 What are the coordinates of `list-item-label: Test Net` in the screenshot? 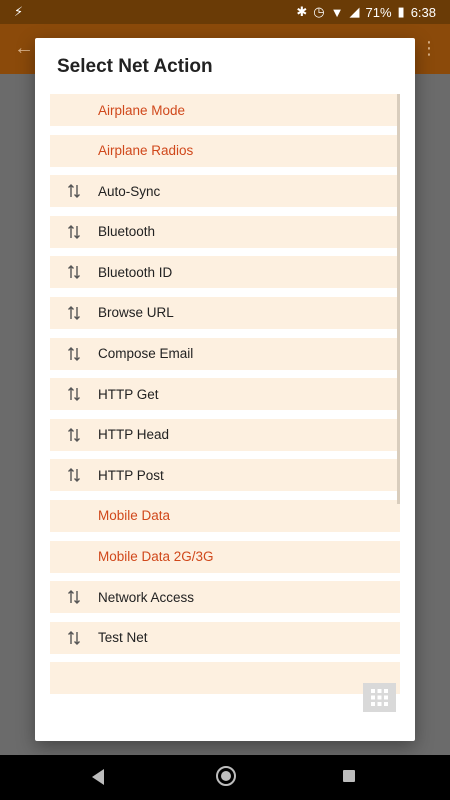 It's located at (123, 638).